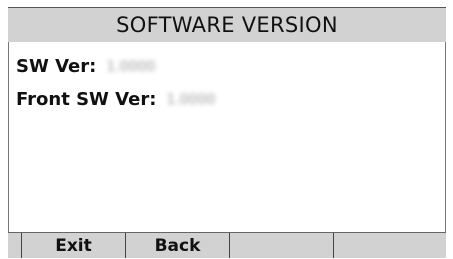  Describe the element at coordinates (178, 245) in the screenshot. I see `back-softkey: Back` at that location.